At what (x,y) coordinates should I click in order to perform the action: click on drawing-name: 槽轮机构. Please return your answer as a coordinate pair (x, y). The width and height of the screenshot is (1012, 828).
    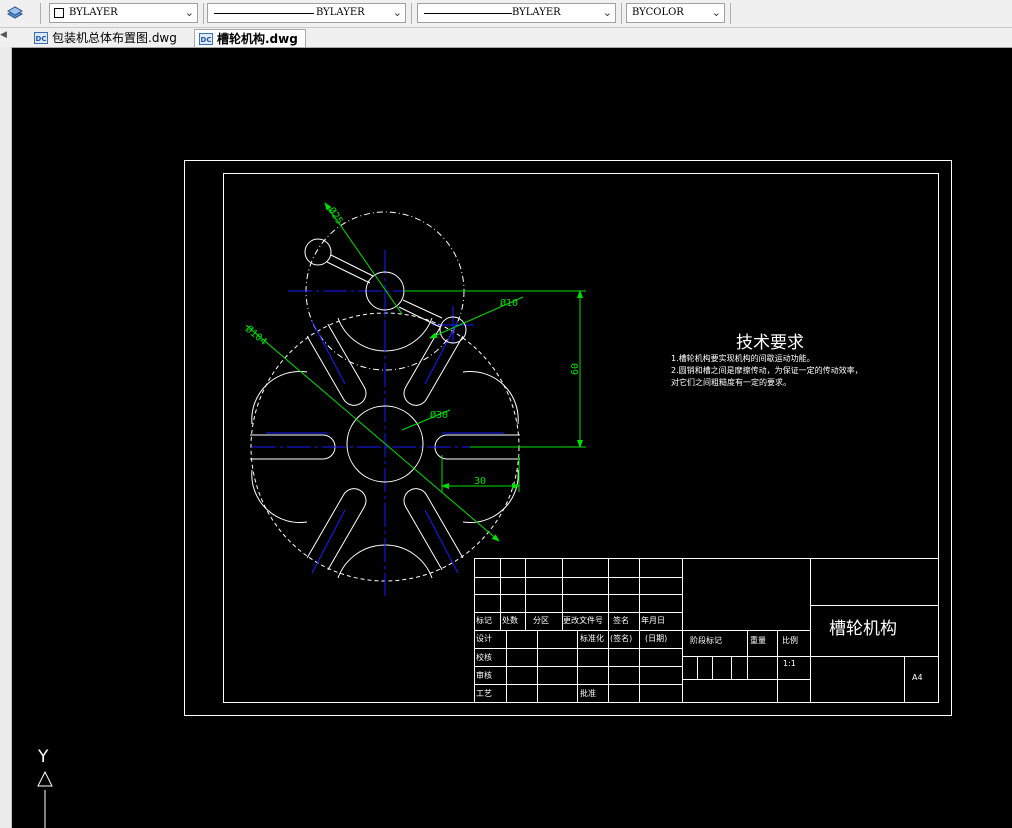
    Looking at the image, I should click on (863, 629).